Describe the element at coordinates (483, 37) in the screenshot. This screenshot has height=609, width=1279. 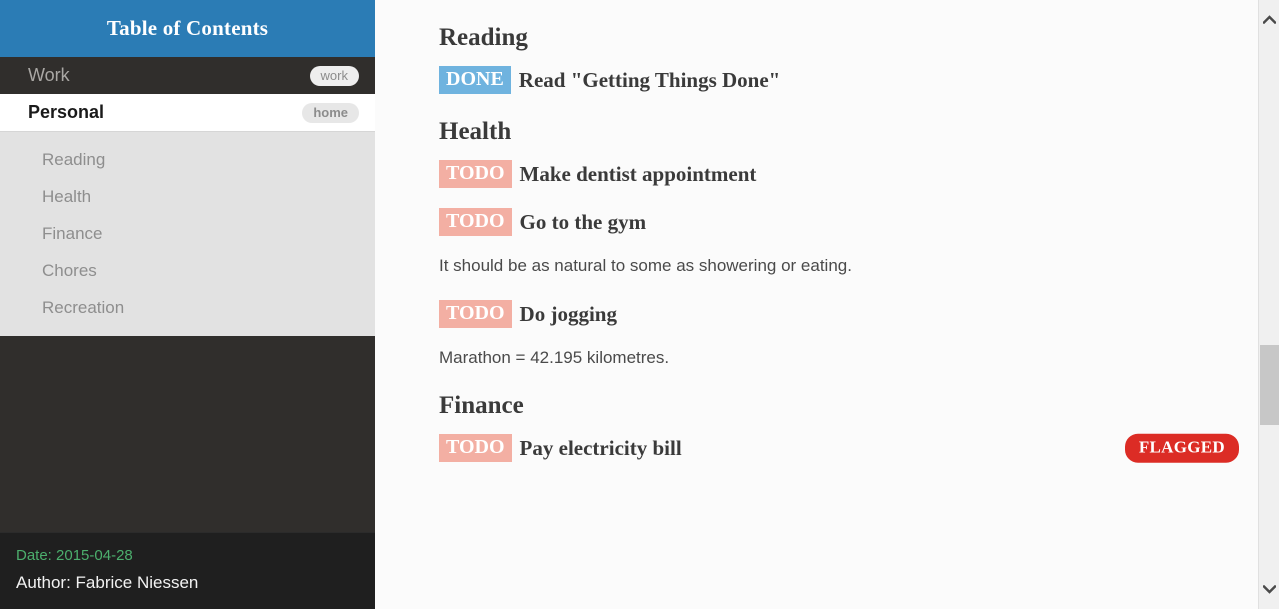
I see `section-heading-reading: Reading` at that location.